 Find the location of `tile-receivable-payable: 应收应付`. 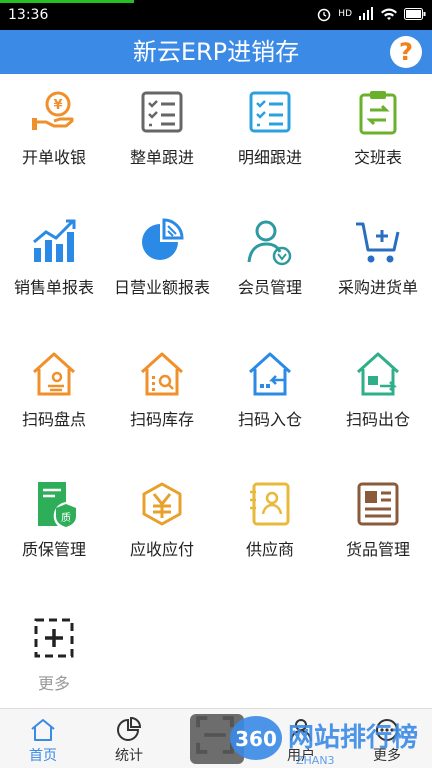

tile-receivable-payable: 应收应付 is located at coordinates (162, 521).